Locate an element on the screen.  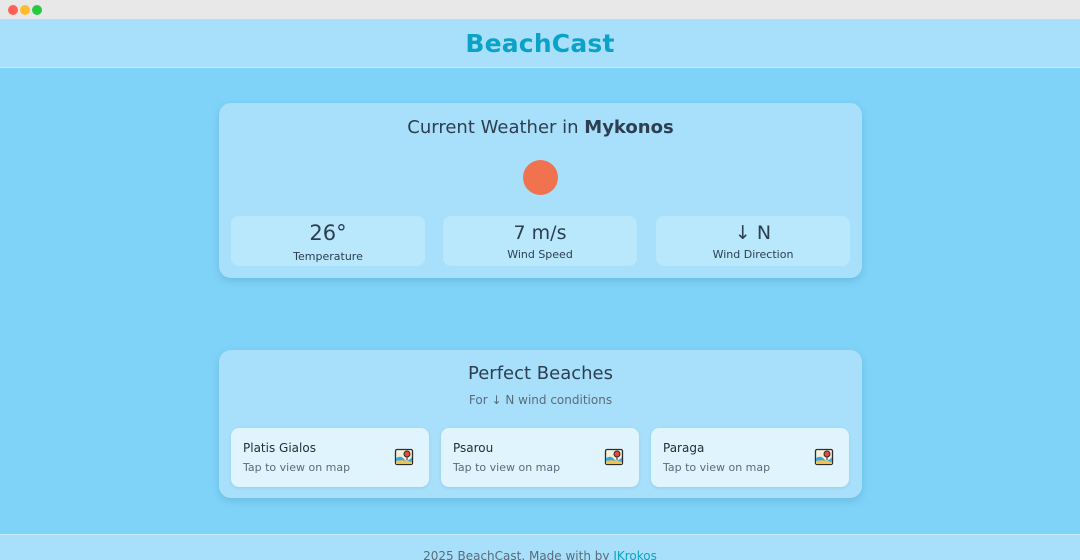
beach-name: Paraga is located at coordinates (684, 448).